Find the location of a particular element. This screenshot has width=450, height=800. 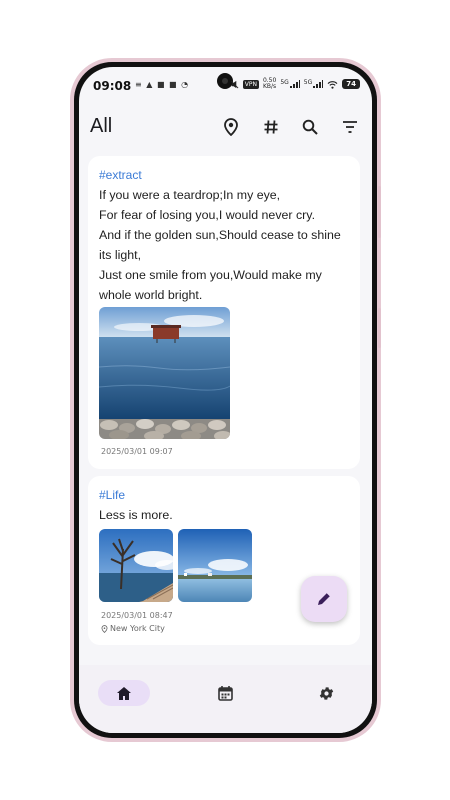

lake-photo is located at coordinates (164, 373).